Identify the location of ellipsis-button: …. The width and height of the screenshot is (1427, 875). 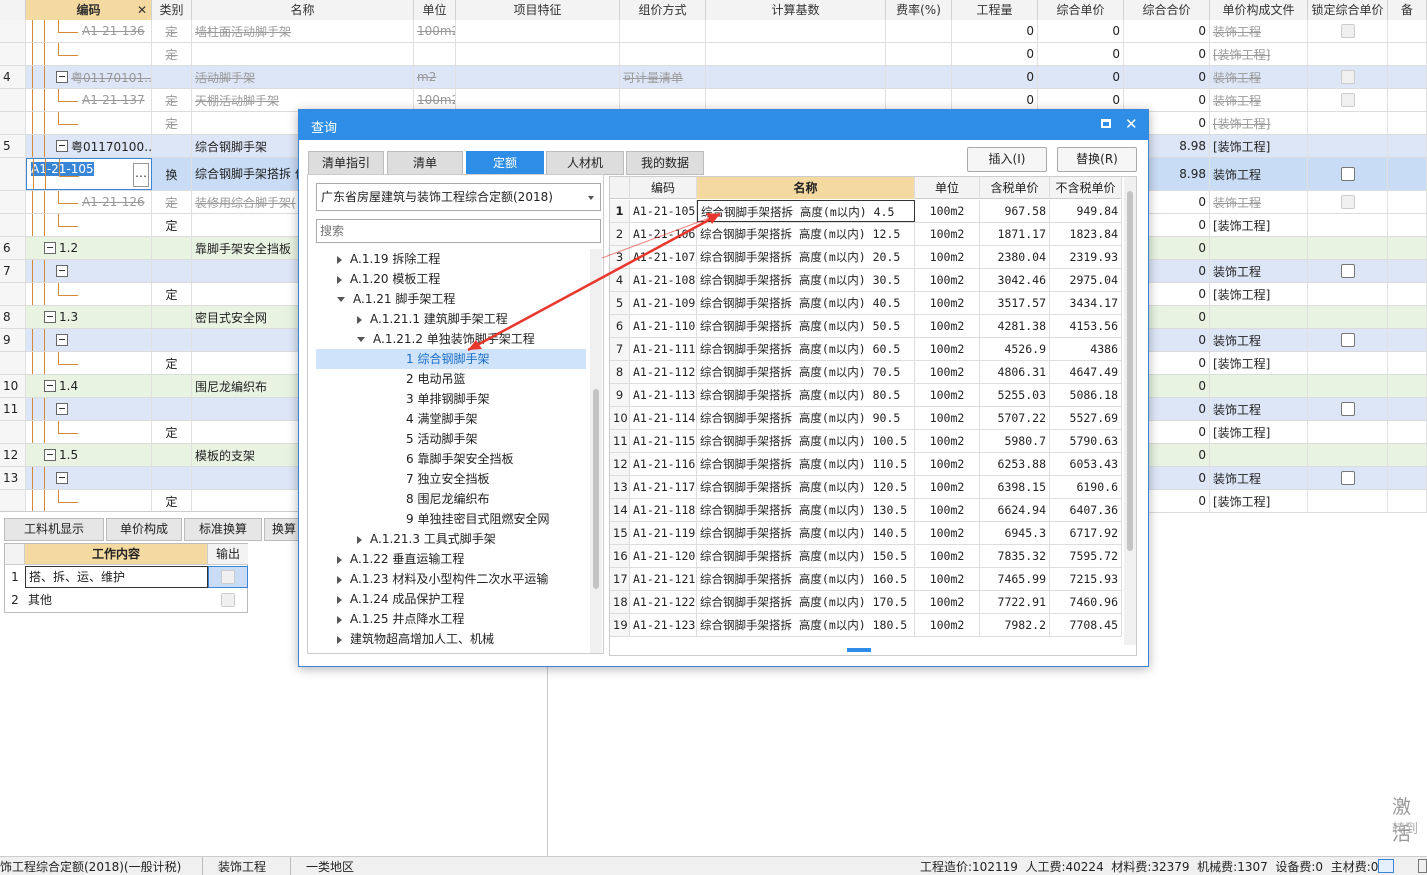
(141, 175).